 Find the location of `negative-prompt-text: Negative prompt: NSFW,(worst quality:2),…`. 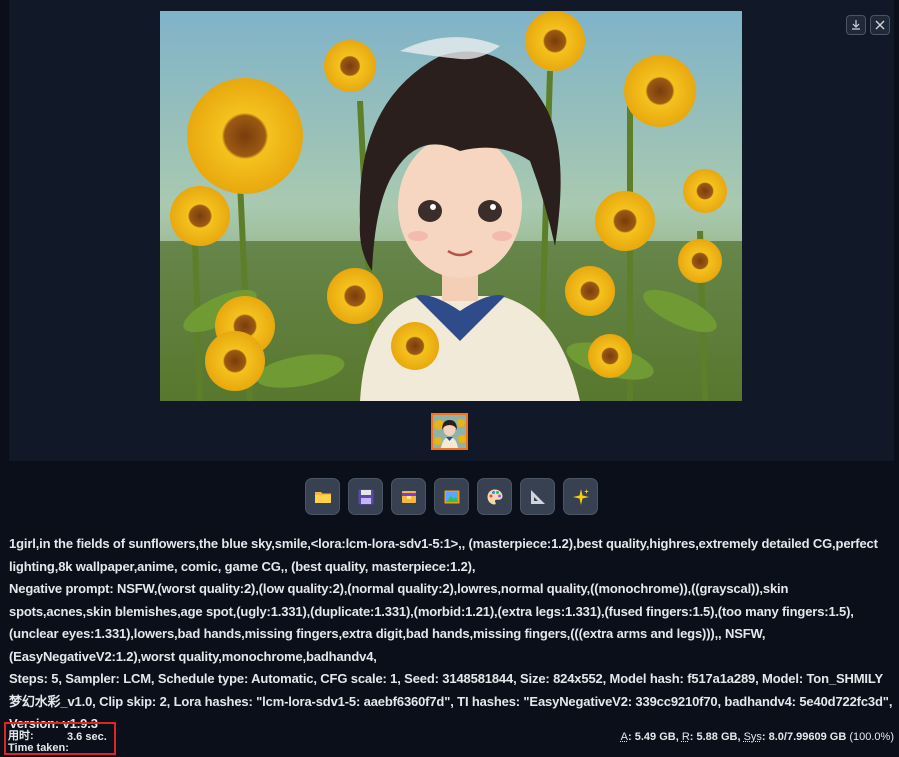

negative-prompt-text: Negative prompt: NSFW,(worst quality:2),… is located at coordinates (431, 622).